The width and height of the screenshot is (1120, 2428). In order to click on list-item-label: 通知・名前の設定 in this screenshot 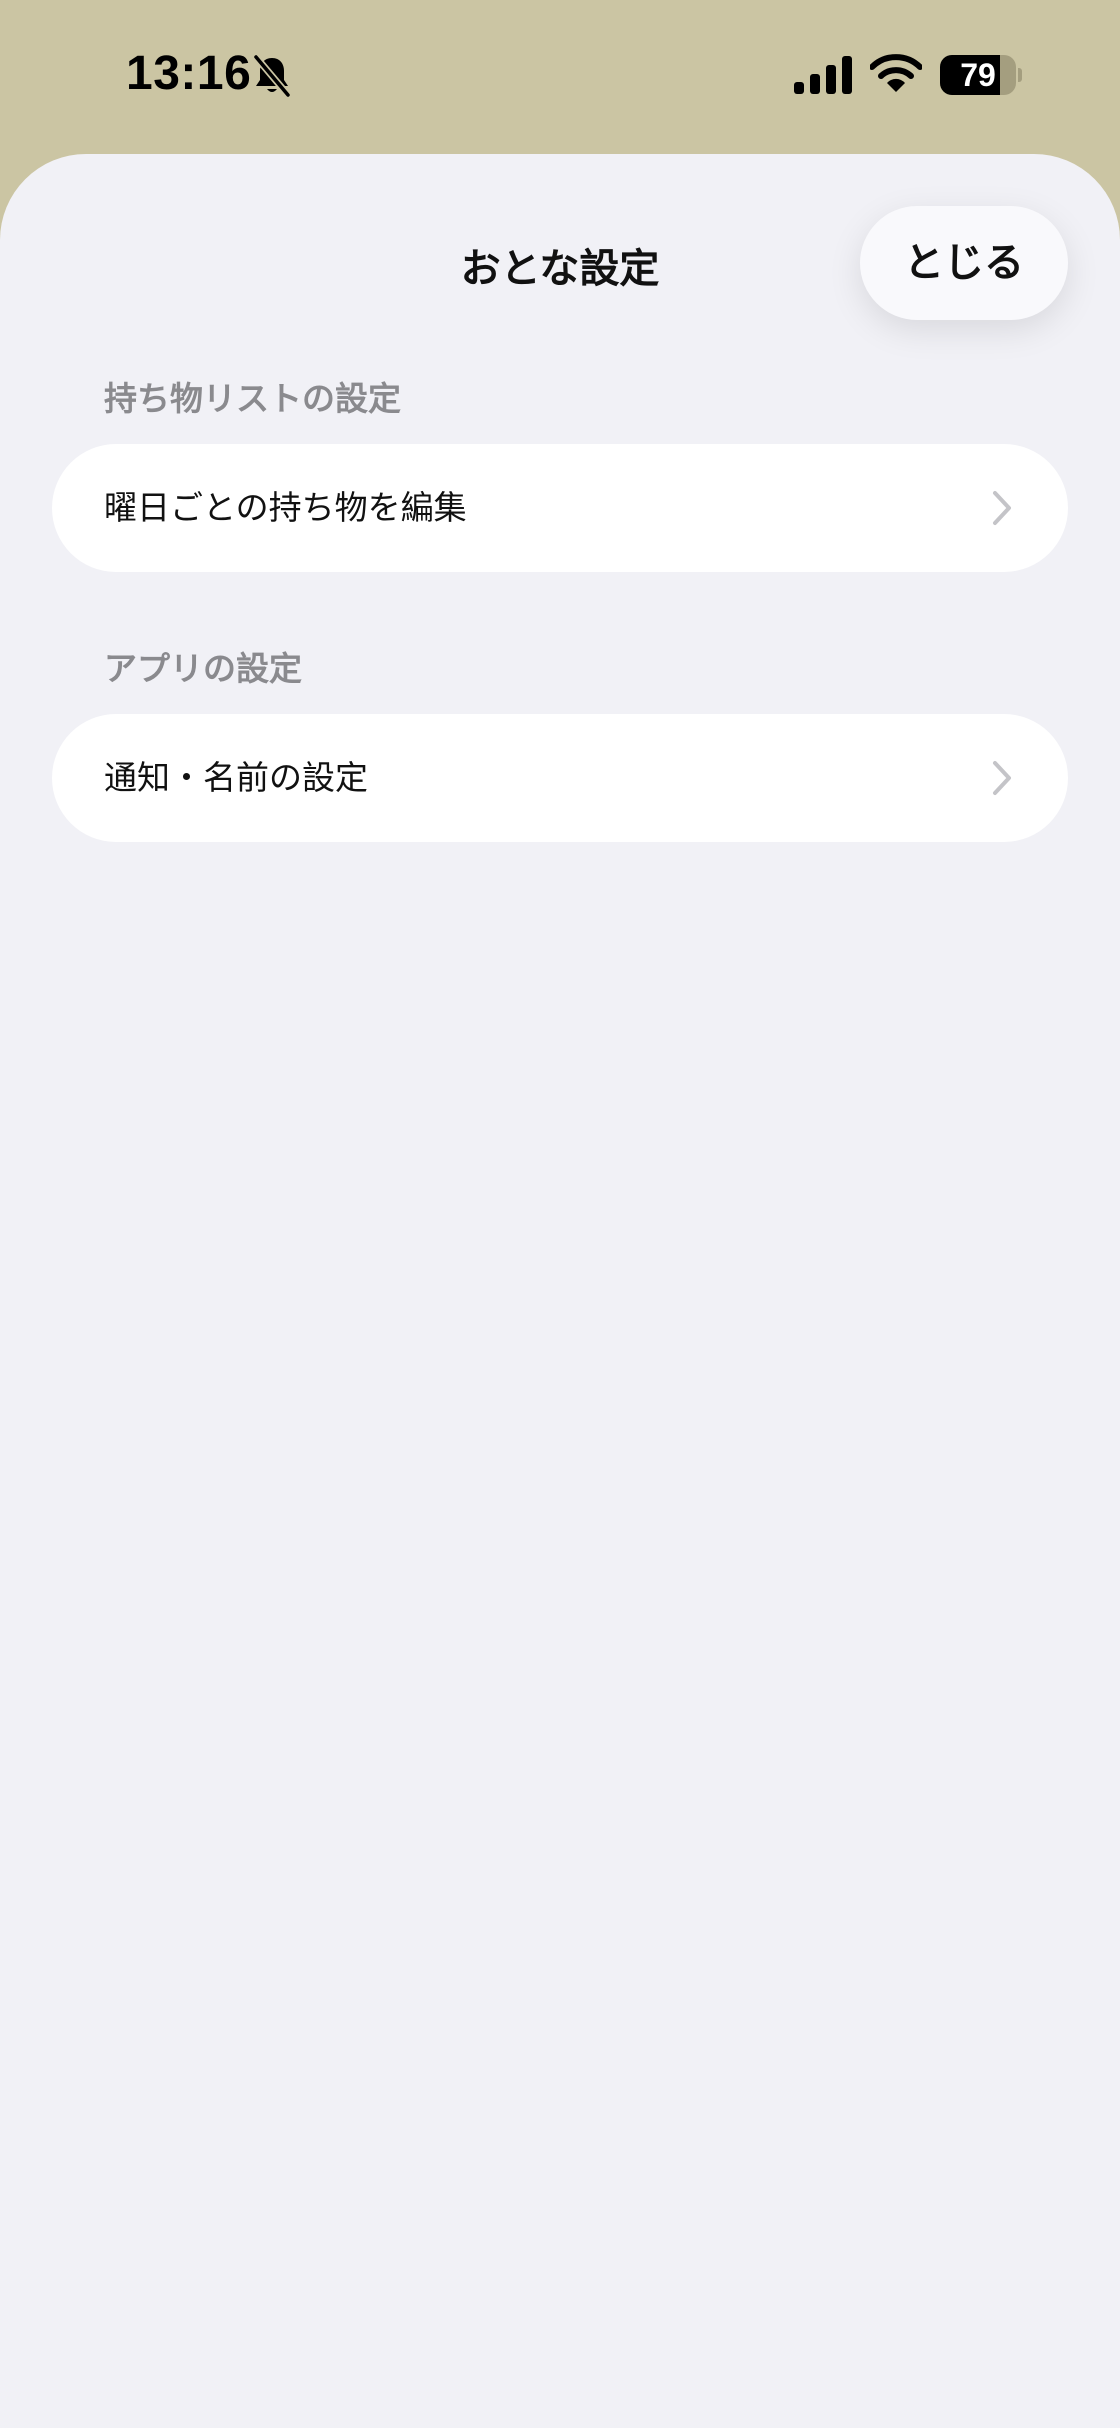, I will do `click(236, 777)`.